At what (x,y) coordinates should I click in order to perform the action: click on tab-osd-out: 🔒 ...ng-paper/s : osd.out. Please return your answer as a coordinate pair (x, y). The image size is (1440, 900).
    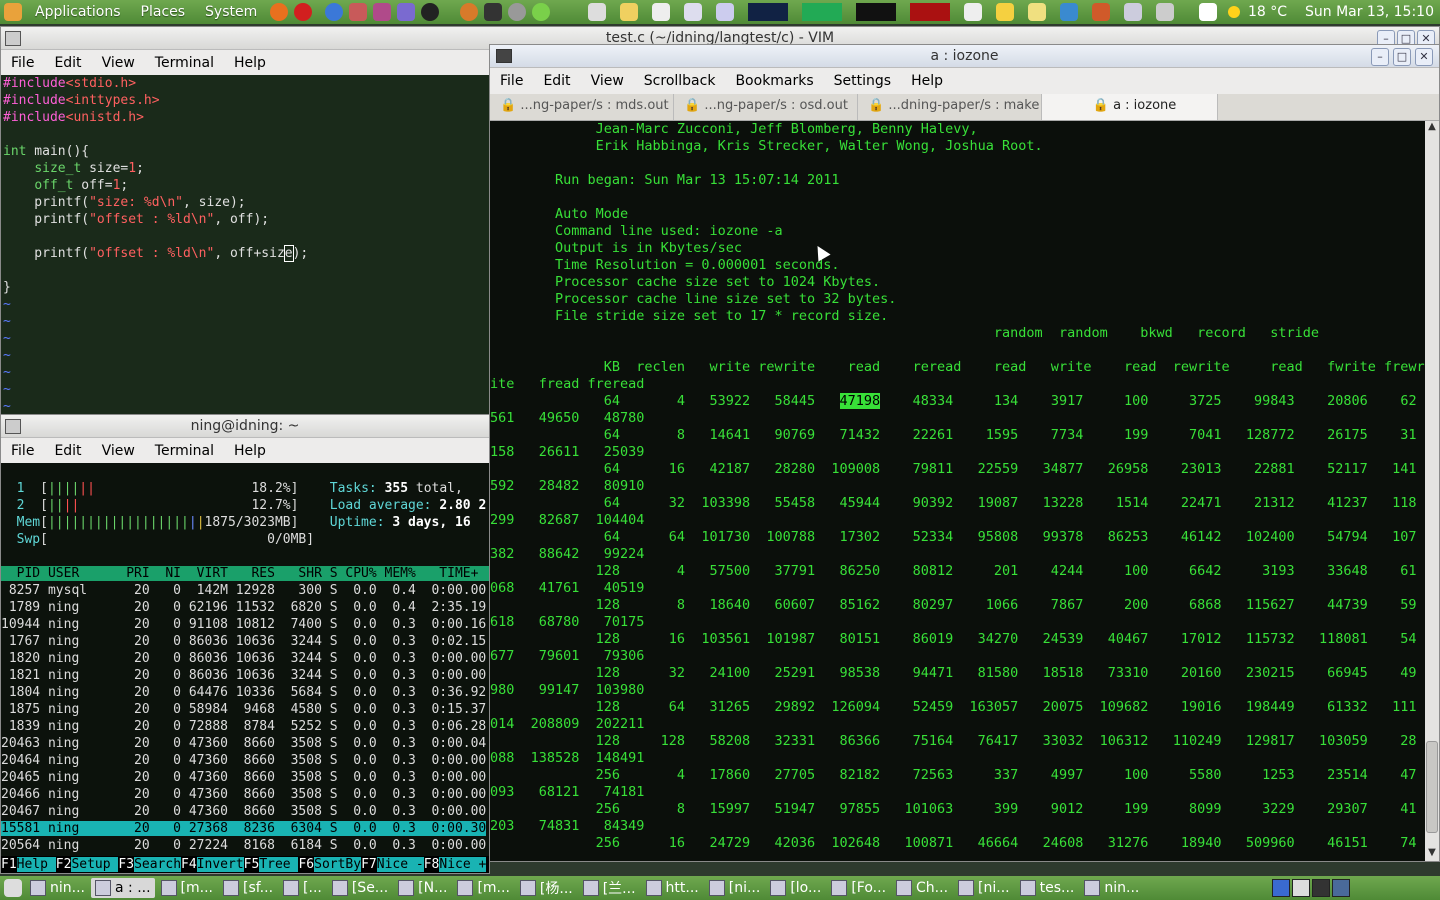
    Looking at the image, I should click on (766, 107).